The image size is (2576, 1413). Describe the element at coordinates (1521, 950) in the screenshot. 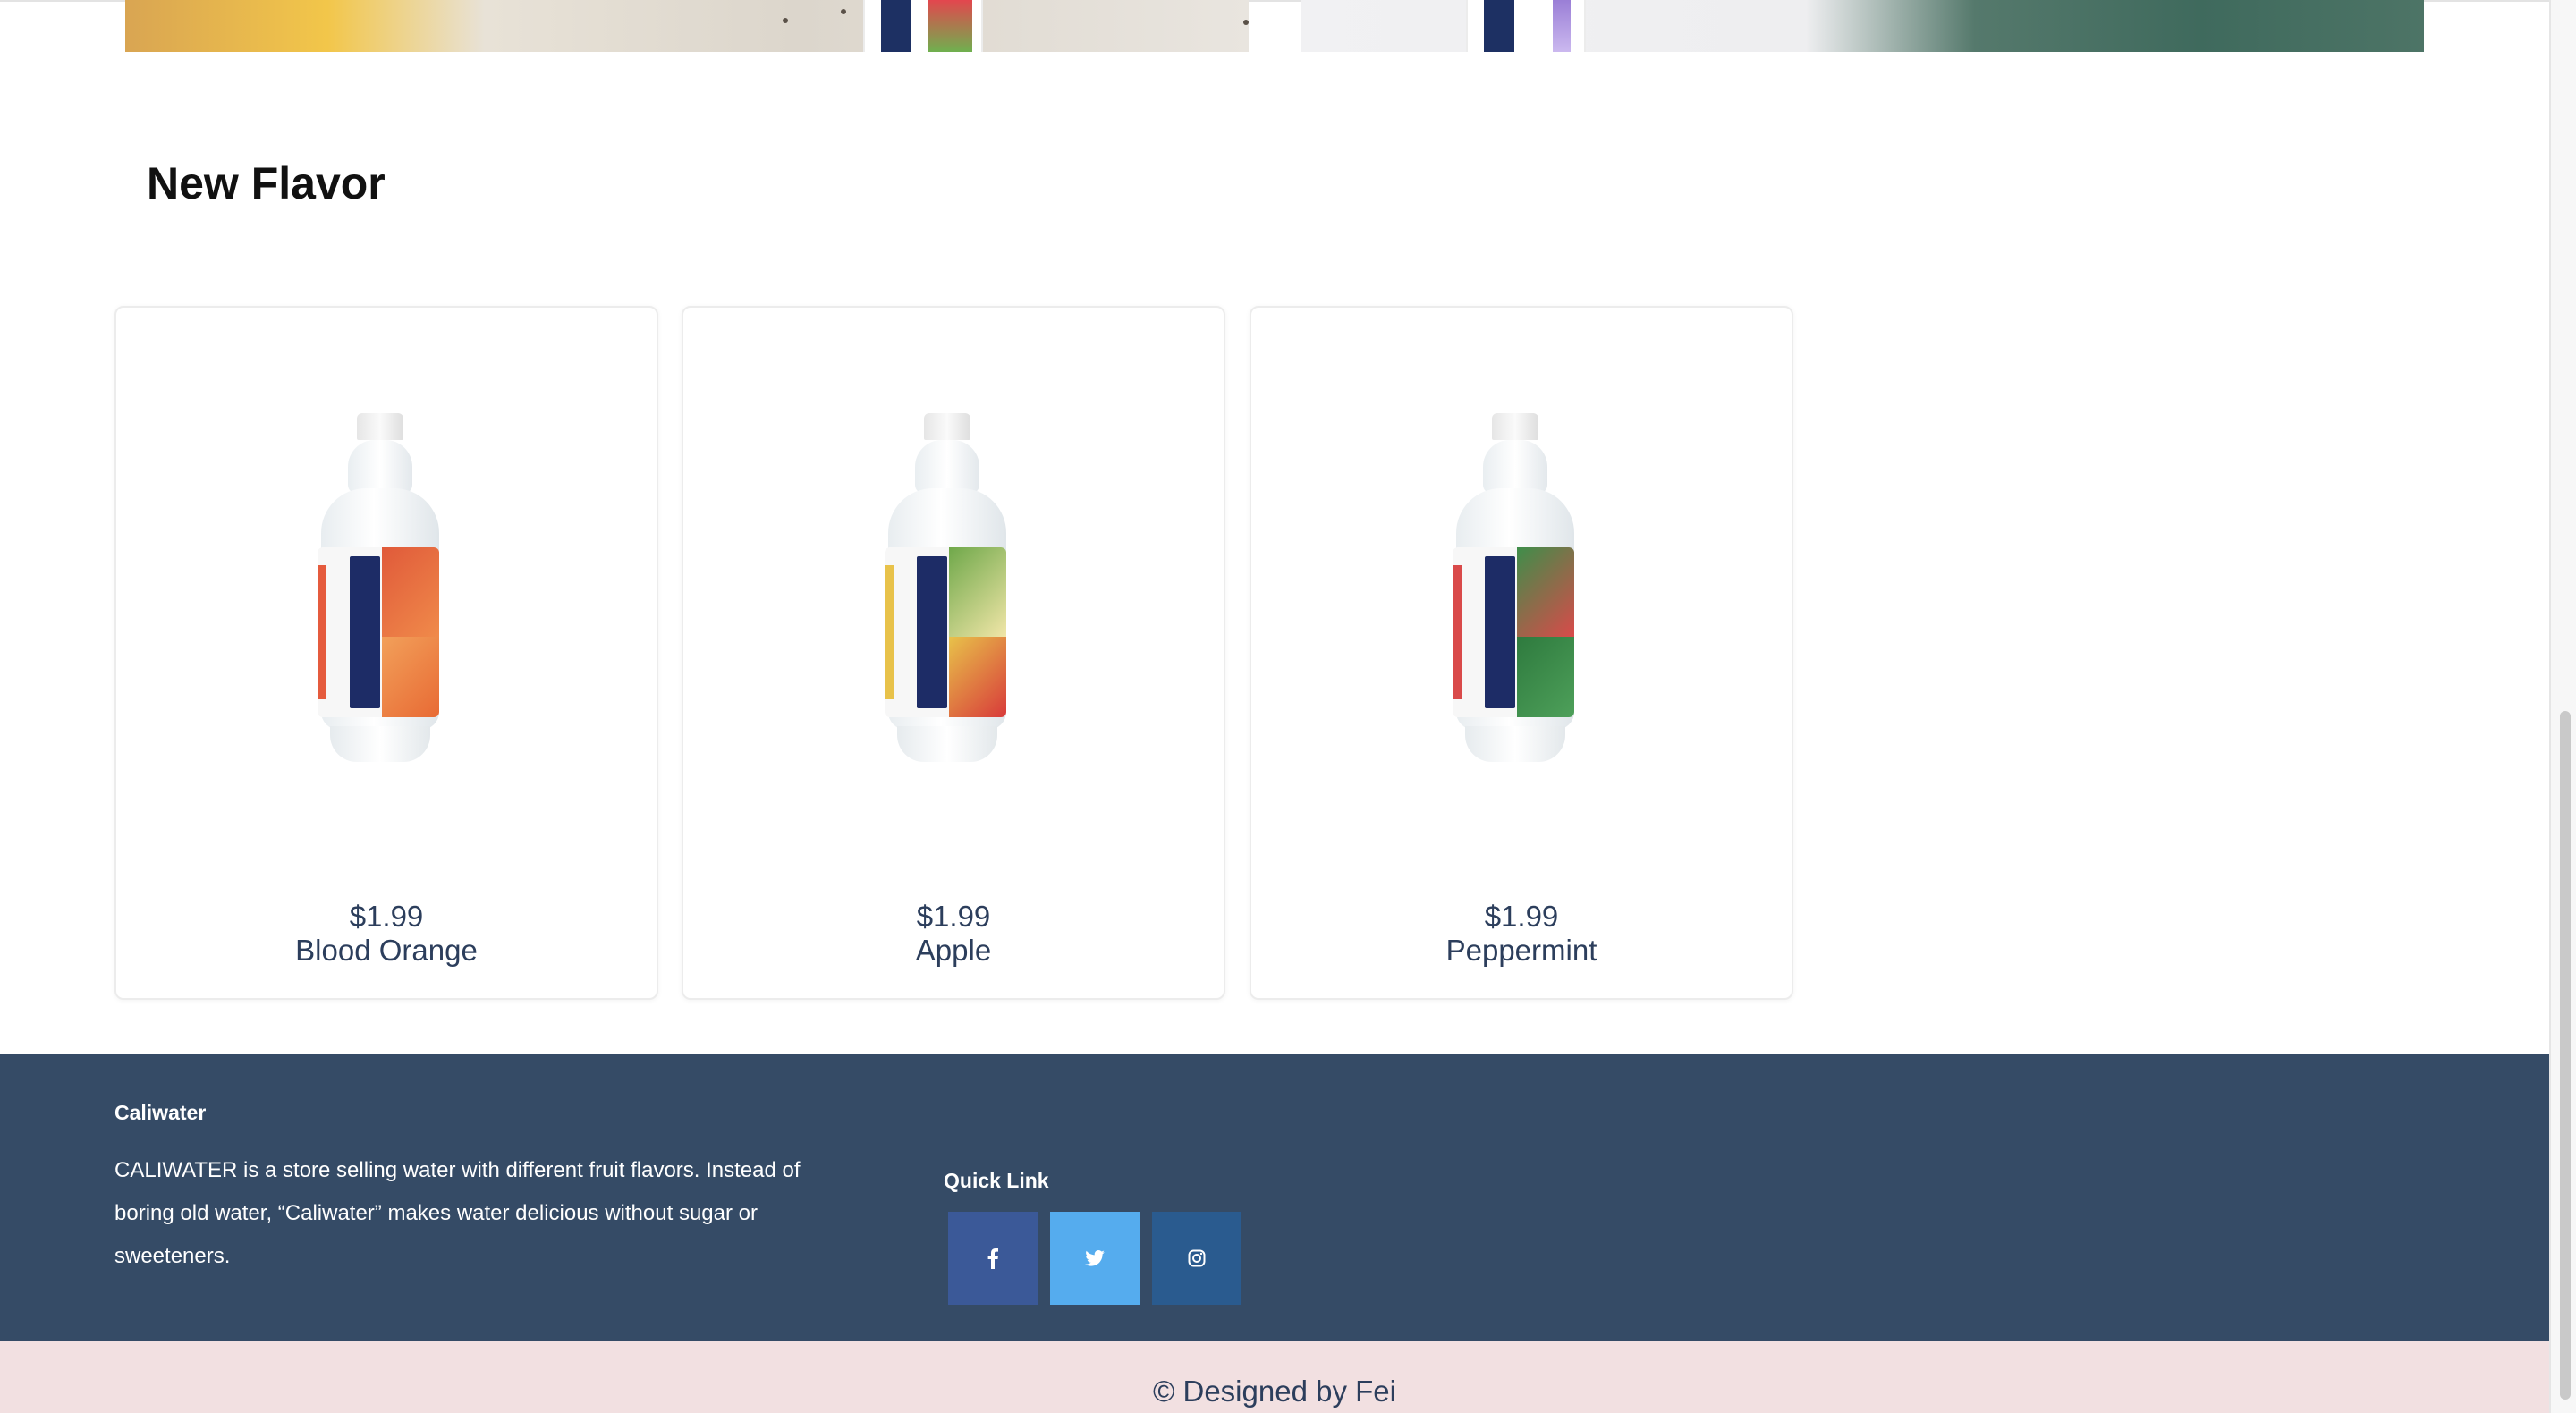

I see `product-name: Peppermint` at that location.